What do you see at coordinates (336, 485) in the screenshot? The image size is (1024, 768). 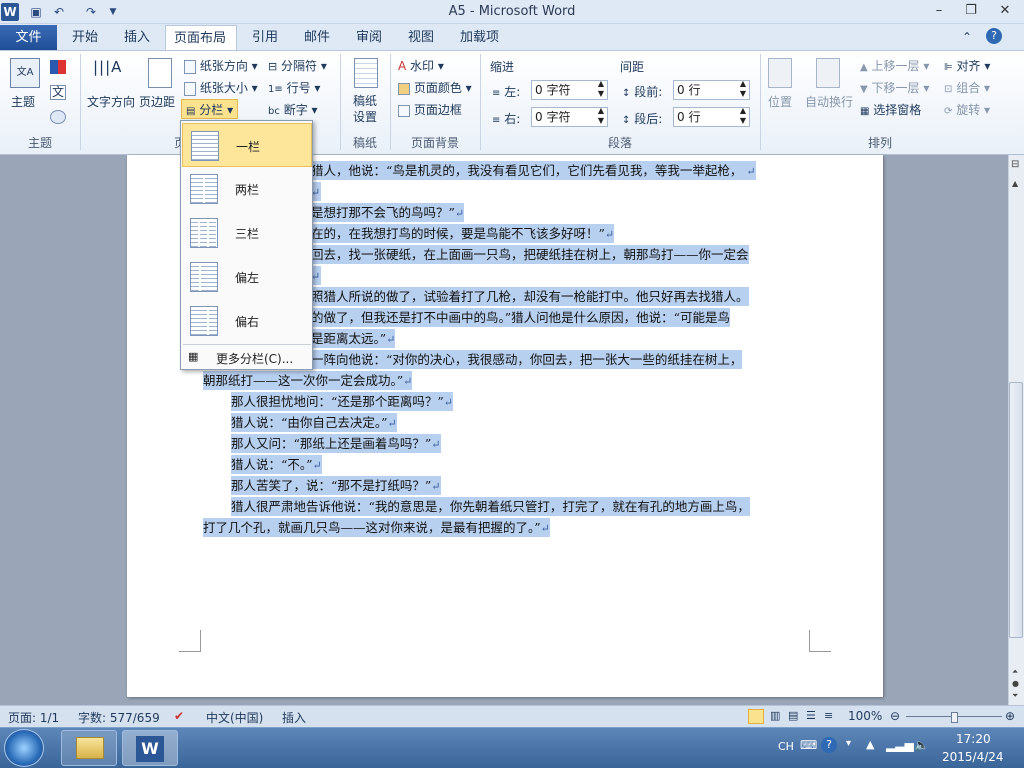 I see `doc-line: 那人苦笑了，说：“那不是打纸吗？”↵` at bounding box center [336, 485].